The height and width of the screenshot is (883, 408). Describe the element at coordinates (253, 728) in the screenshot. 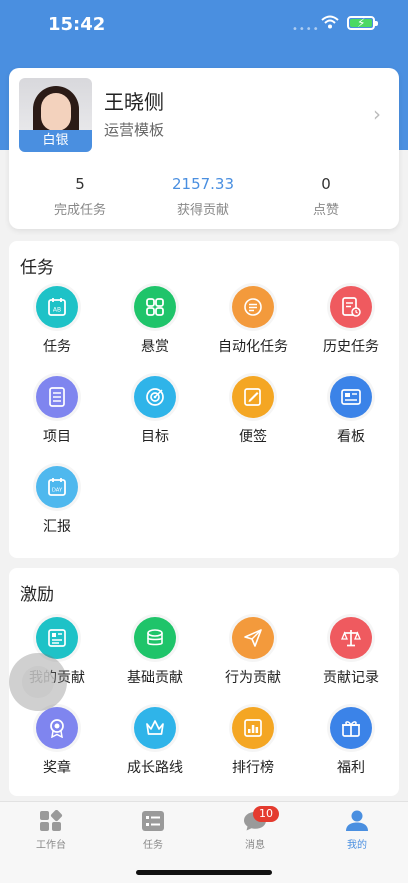

I see `ranking-icon` at that location.